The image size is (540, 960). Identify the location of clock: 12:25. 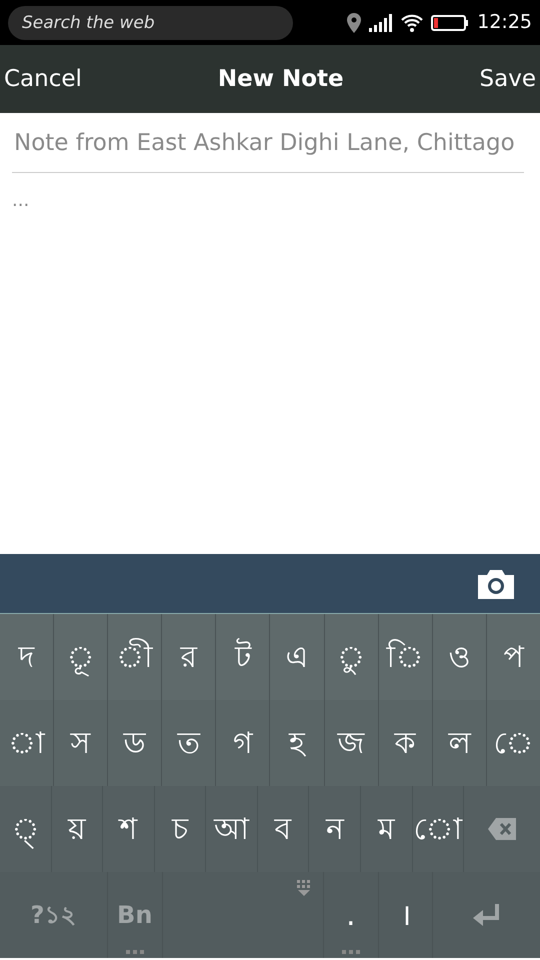
(504, 23).